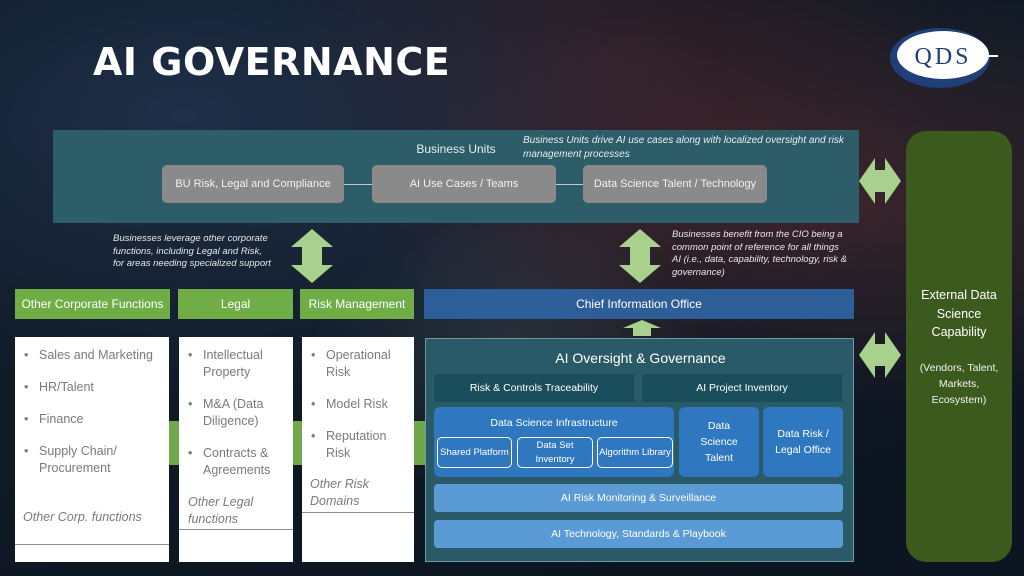 Image resolution: width=1024 pixels, height=576 pixels. Describe the element at coordinates (640, 358) in the screenshot. I see `ai-oversight-title: AI Oversight & Governance` at that location.